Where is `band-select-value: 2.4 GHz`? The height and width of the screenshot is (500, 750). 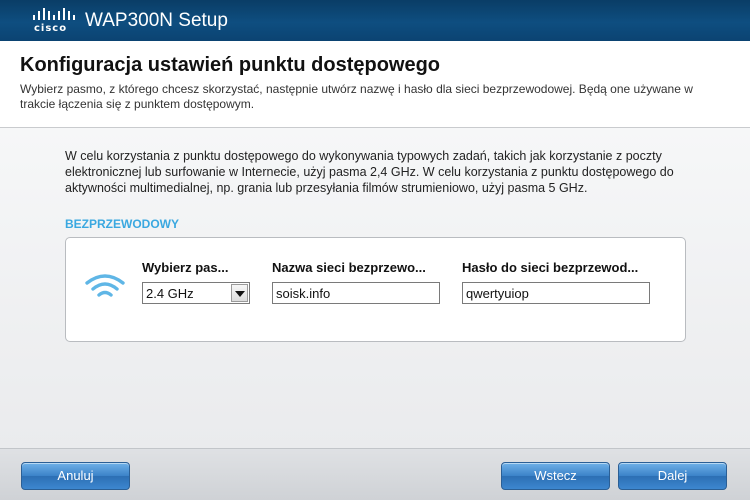 band-select-value: 2.4 GHz is located at coordinates (170, 293).